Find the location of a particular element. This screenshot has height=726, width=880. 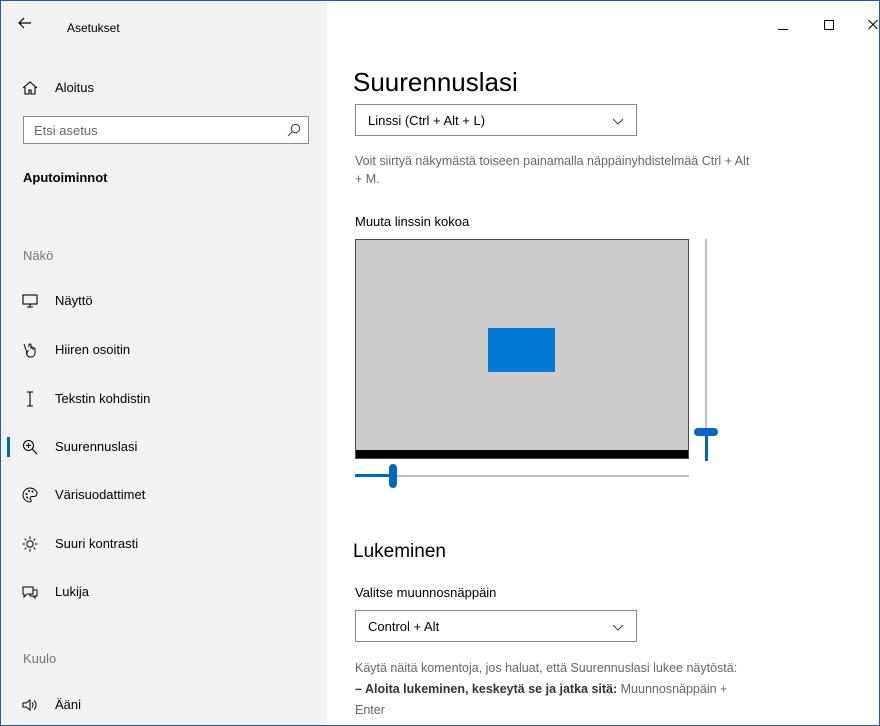

back-button is located at coordinates (25, 23).